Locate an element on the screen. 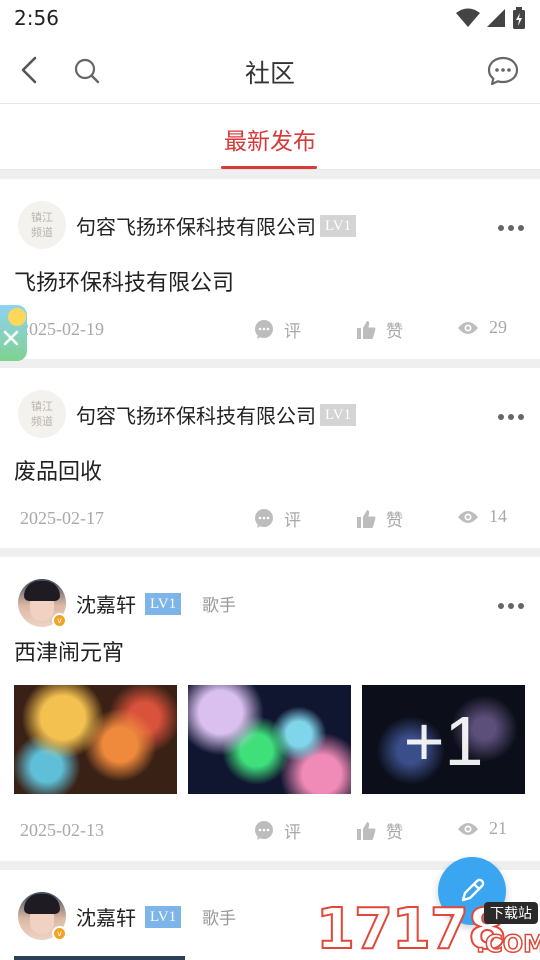 Image resolution: width=540 pixels, height=960 pixels. post-title: 飞扬环保科技有限公司 is located at coordinates (270, 290).